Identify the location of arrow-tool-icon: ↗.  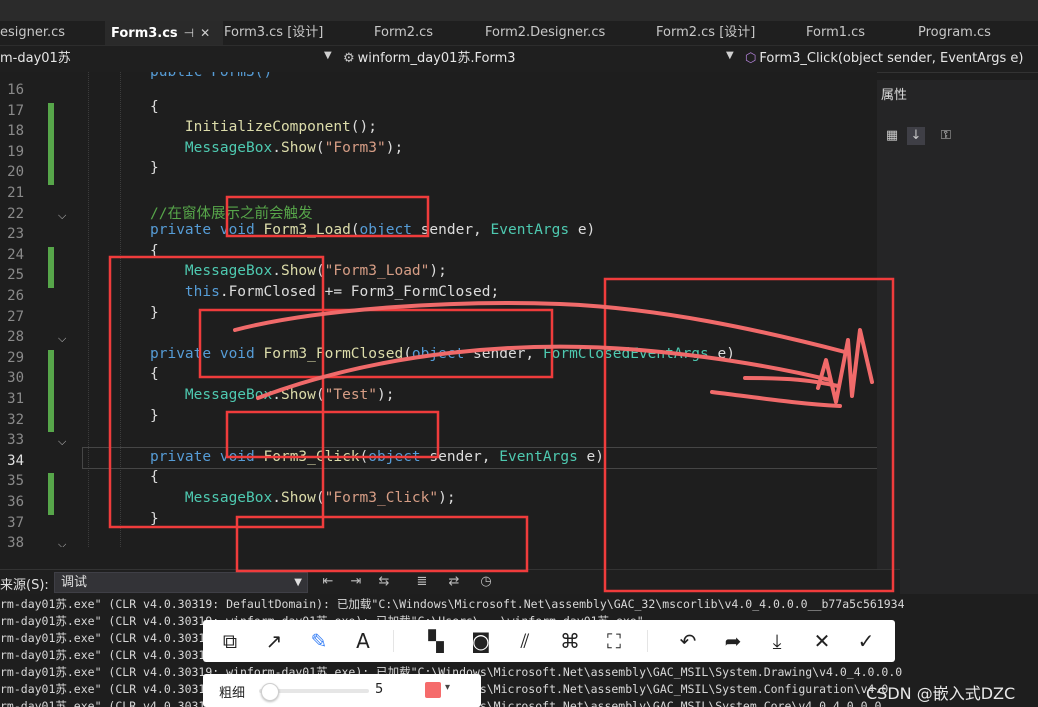
(274, 641).